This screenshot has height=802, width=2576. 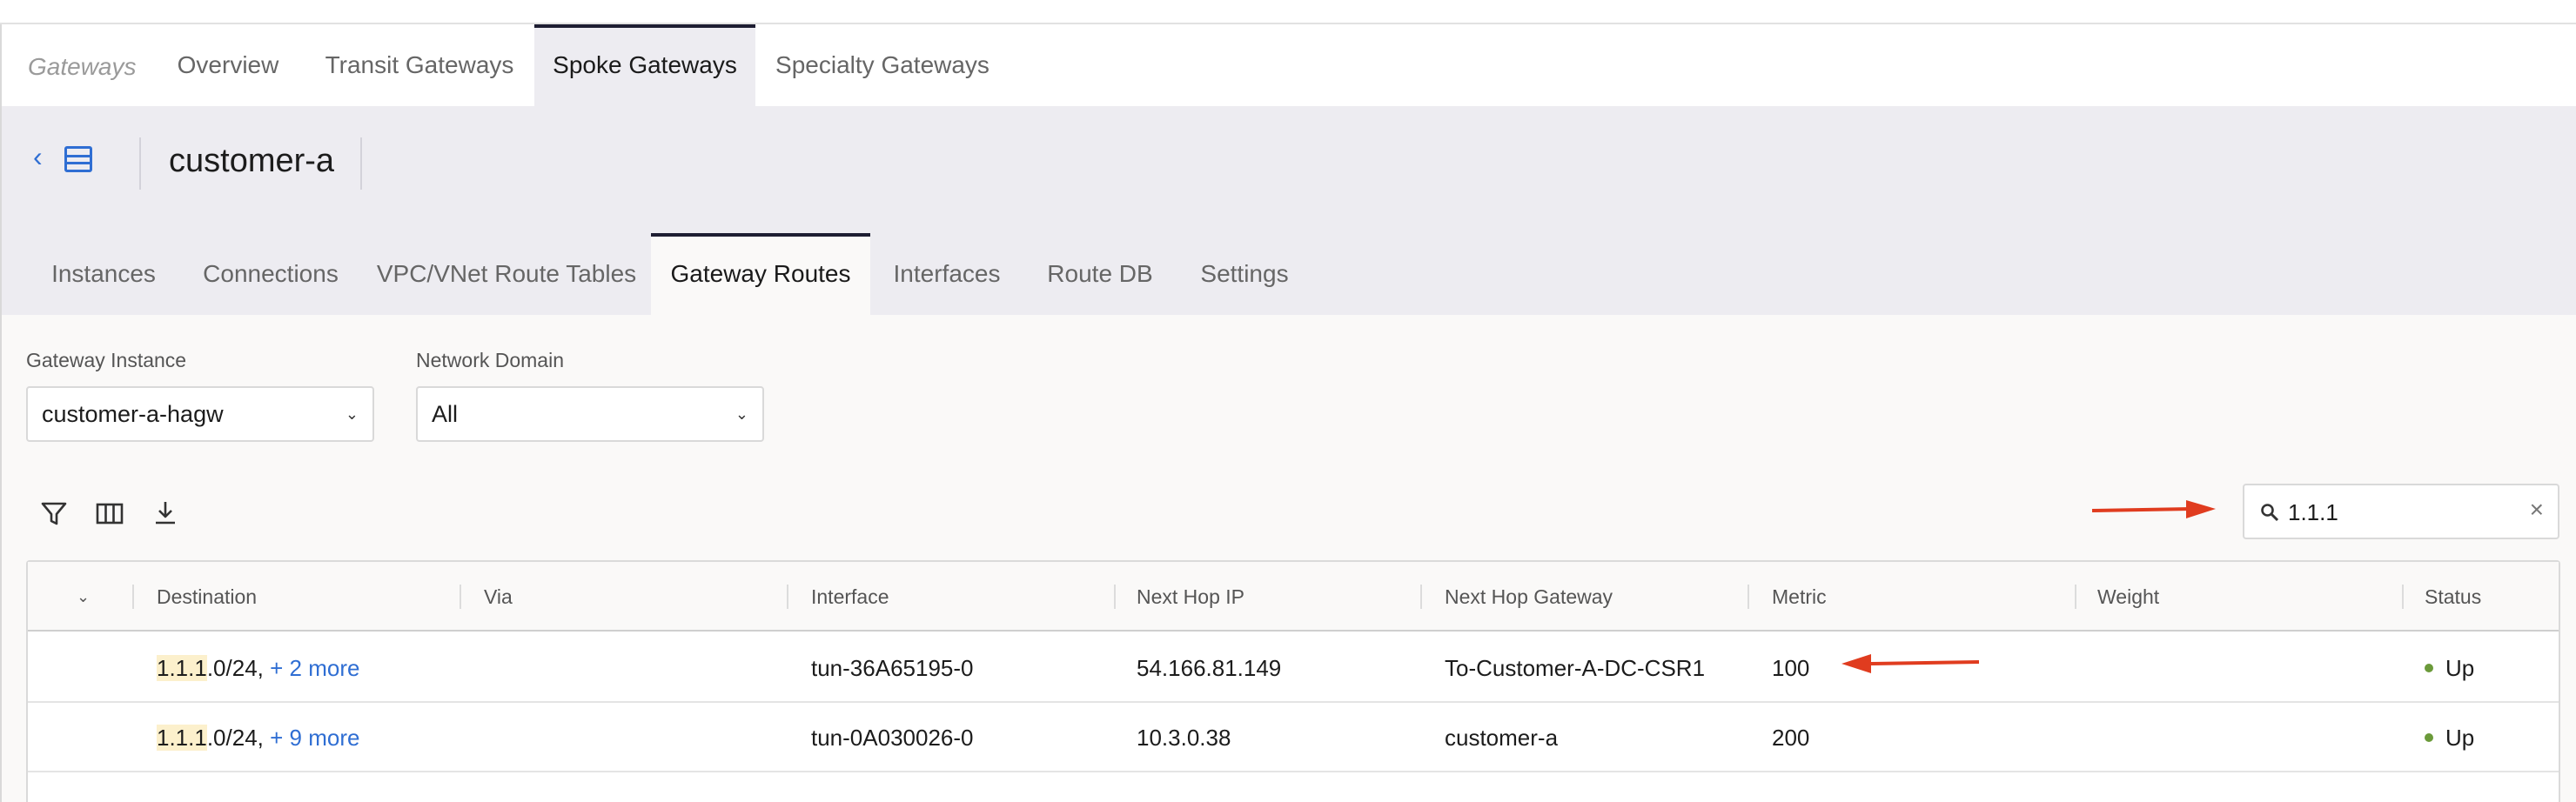 What do you see at coordinates (946, 274) in the screenshot?
I see `tab-interfaces: Interfaces` at bounding box center [946, 274].